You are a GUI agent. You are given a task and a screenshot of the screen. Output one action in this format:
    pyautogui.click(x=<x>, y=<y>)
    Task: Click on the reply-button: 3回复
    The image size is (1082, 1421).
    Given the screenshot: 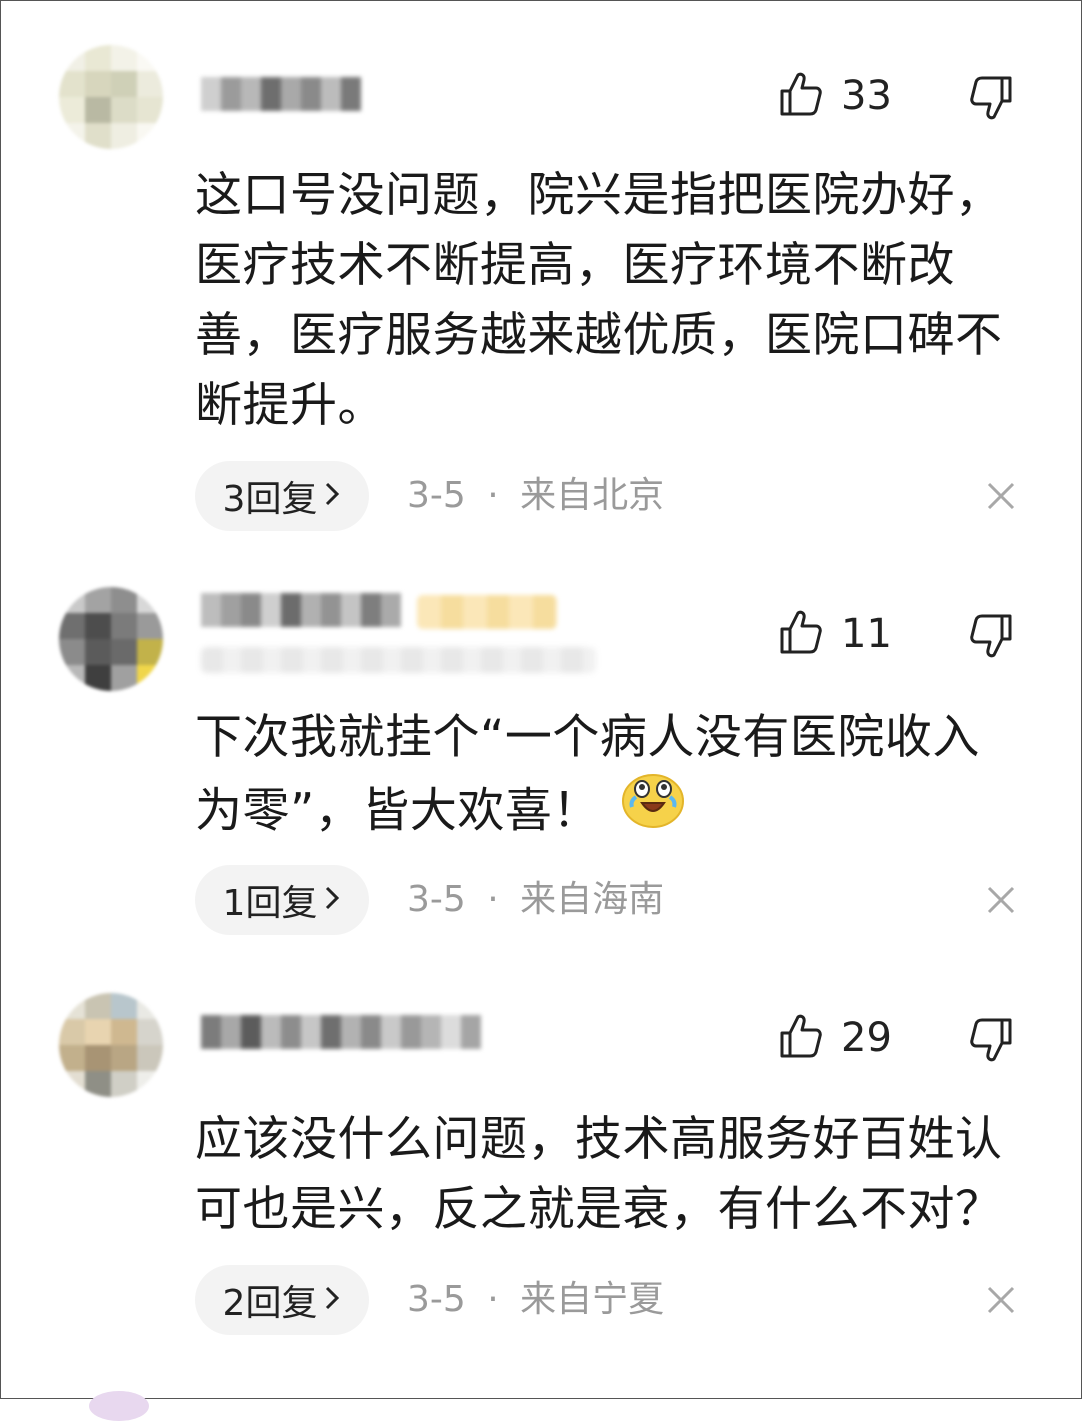 What is the action you would take?
    pyautogui.click(x=282, y=496)
    